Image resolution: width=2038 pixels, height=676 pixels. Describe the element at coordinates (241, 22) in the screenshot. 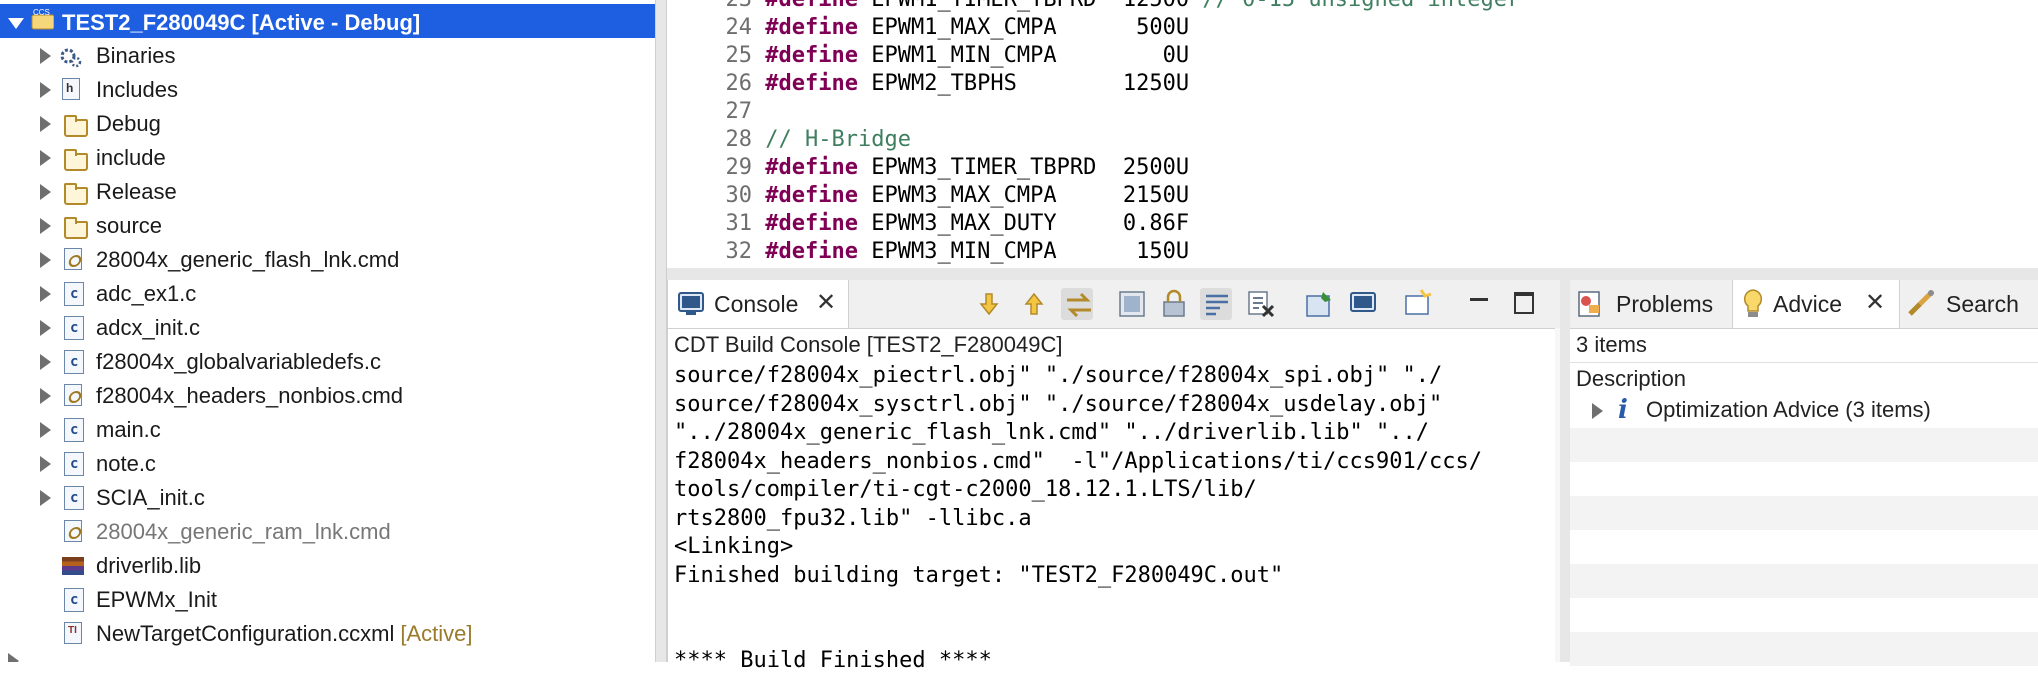

I see `tree-item-label: TEST2_F280049C [Active - Debug]` at that location.